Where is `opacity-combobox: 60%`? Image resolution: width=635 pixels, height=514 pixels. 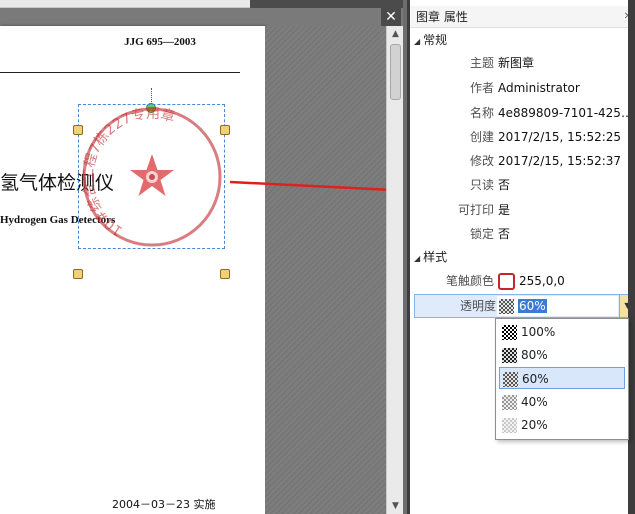 opacity-combobox: 60% is located at coordinates (557, 306).